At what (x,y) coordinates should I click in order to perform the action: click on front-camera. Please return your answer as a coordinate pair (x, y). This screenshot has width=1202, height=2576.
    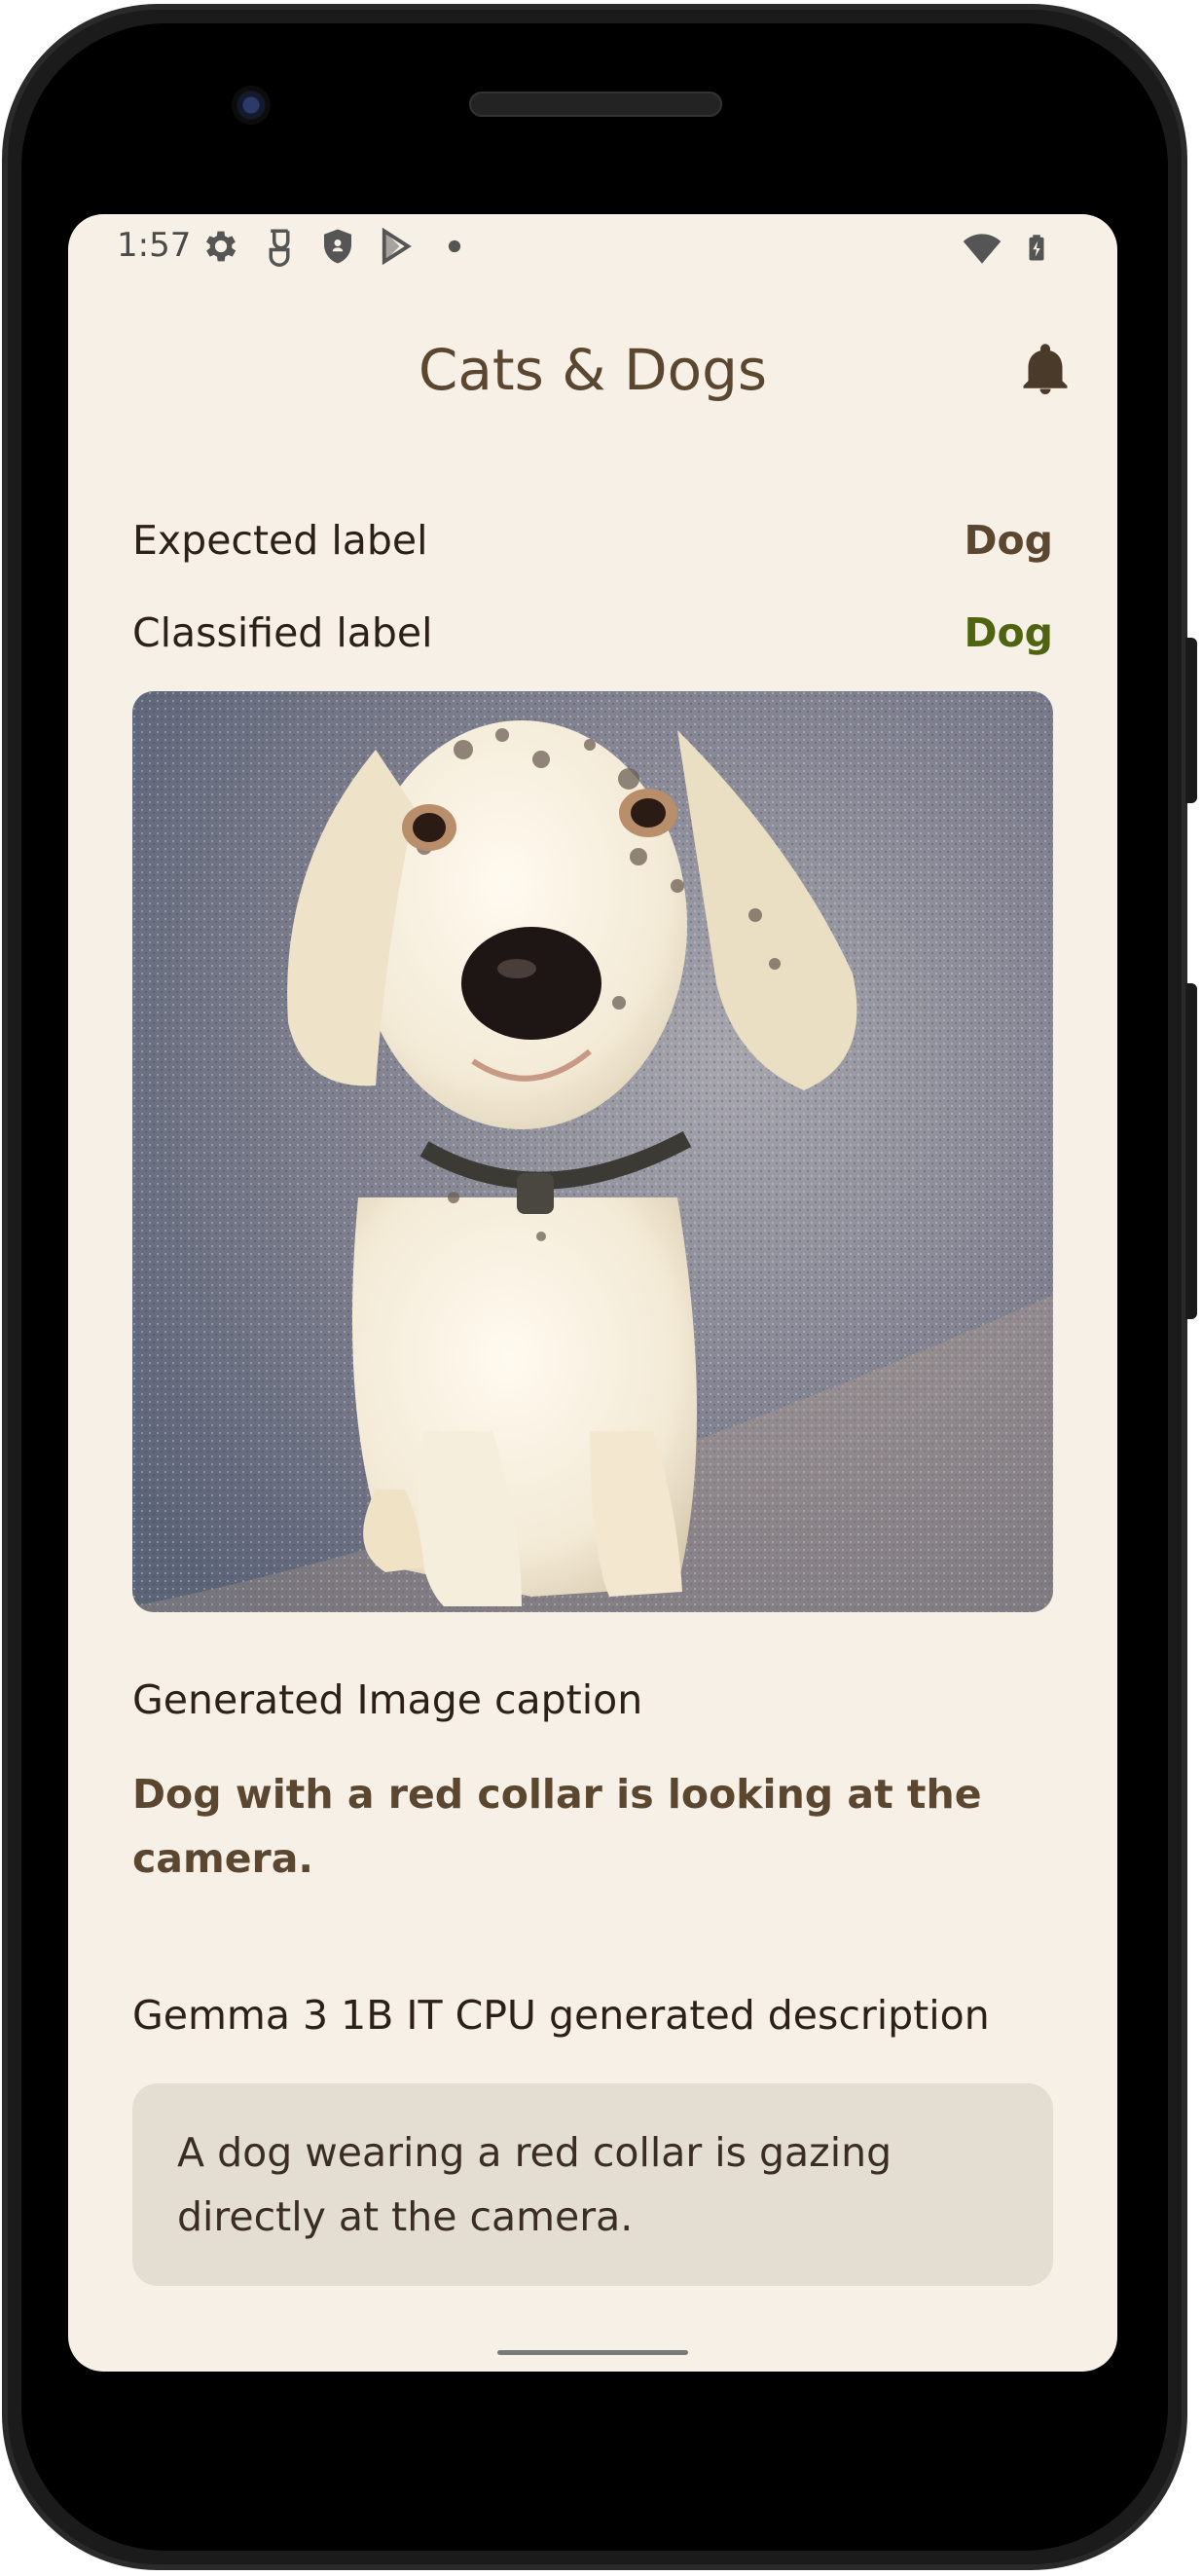
    Looking at the image, I should click on (251, 105).